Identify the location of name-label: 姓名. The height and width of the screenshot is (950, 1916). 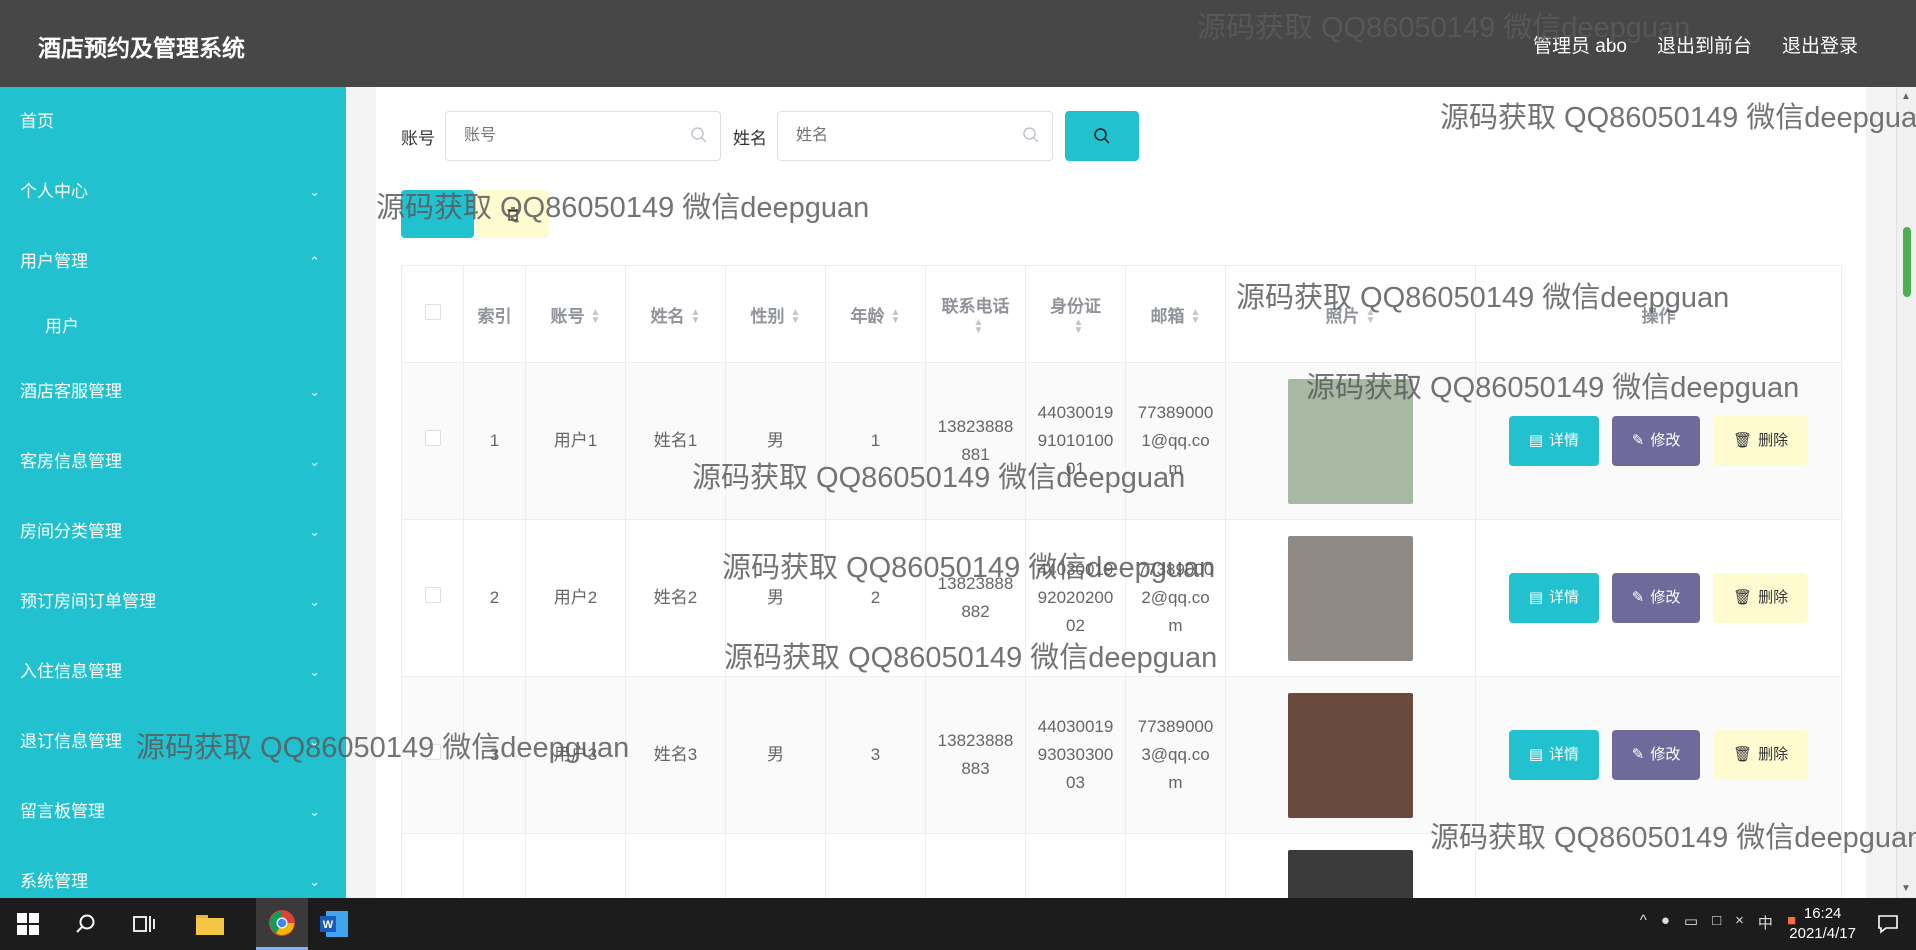
(750, 138).